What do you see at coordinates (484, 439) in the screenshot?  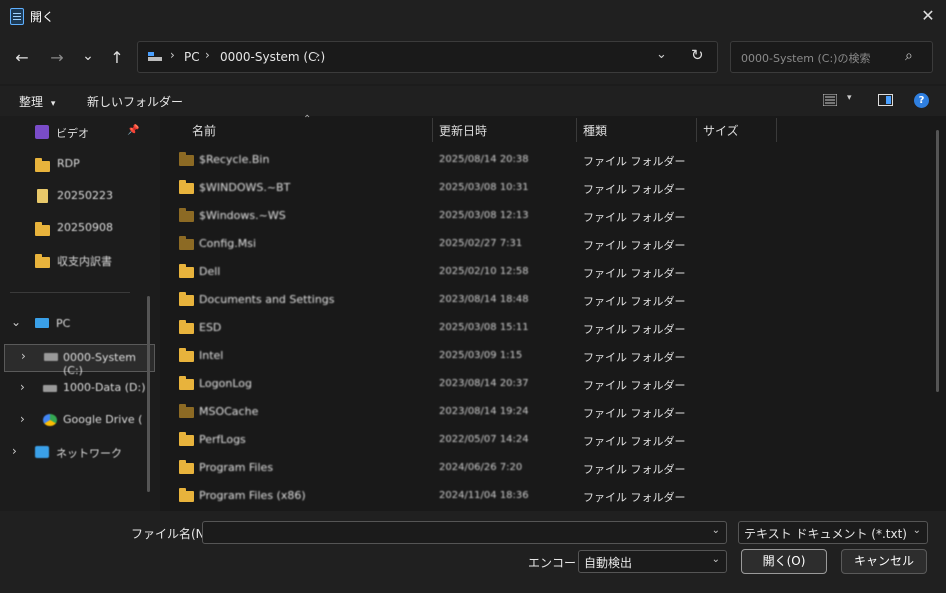 I see `file-date: 2022/05/07 14:24` at bounding box center [484, 439].